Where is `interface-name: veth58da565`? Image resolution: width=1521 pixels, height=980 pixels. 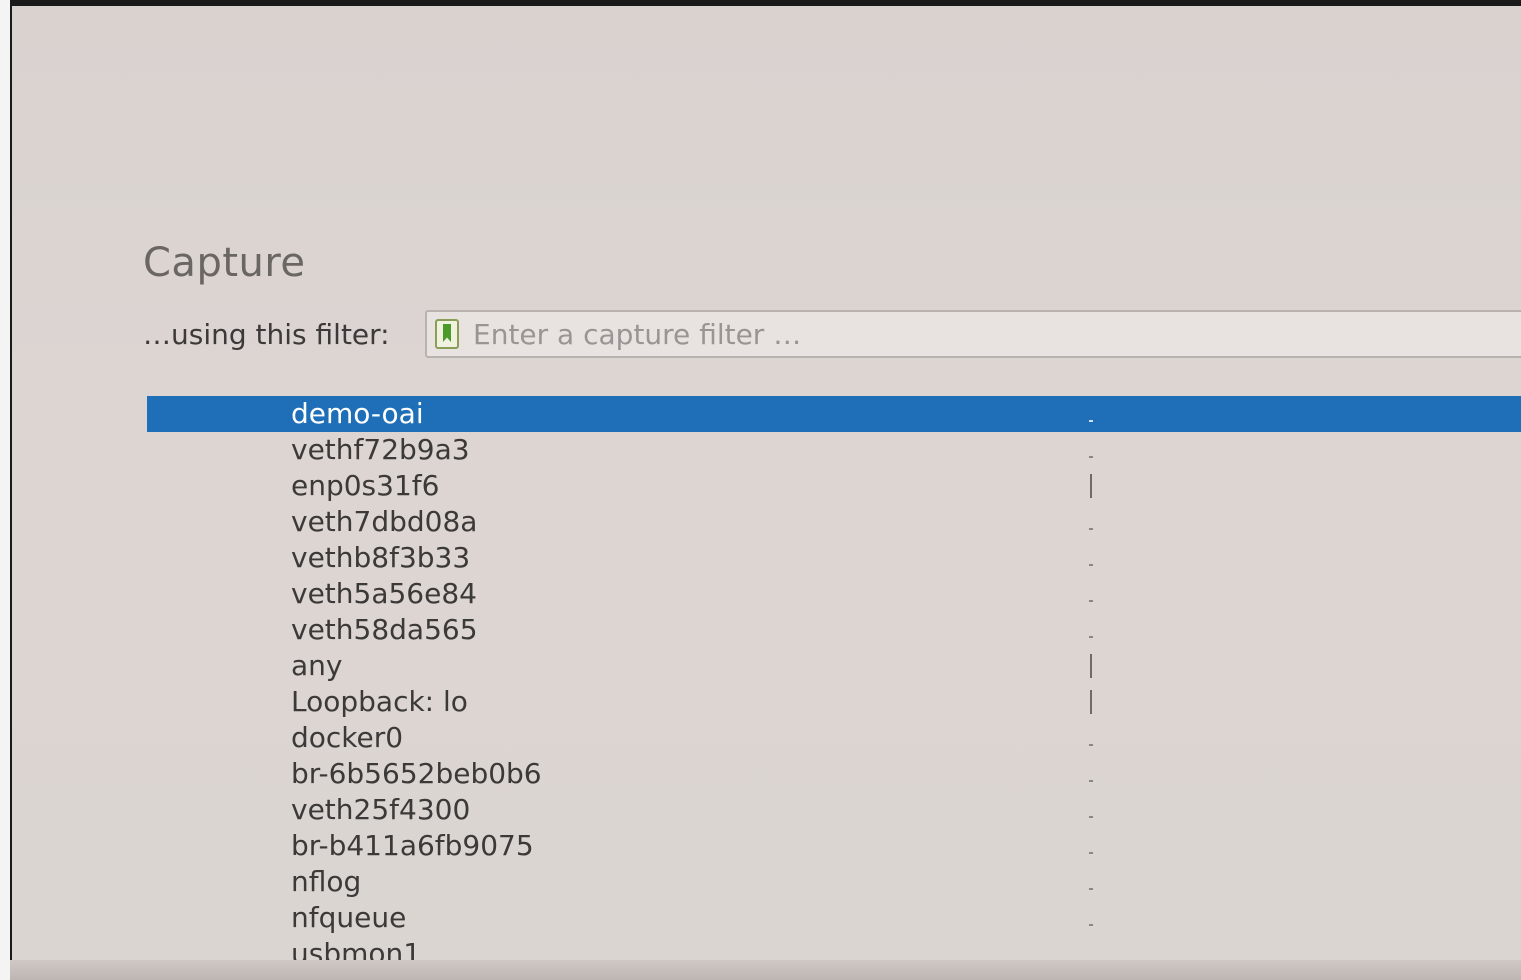 interface-name: veth58da565 is located at coordinates (384, 629).